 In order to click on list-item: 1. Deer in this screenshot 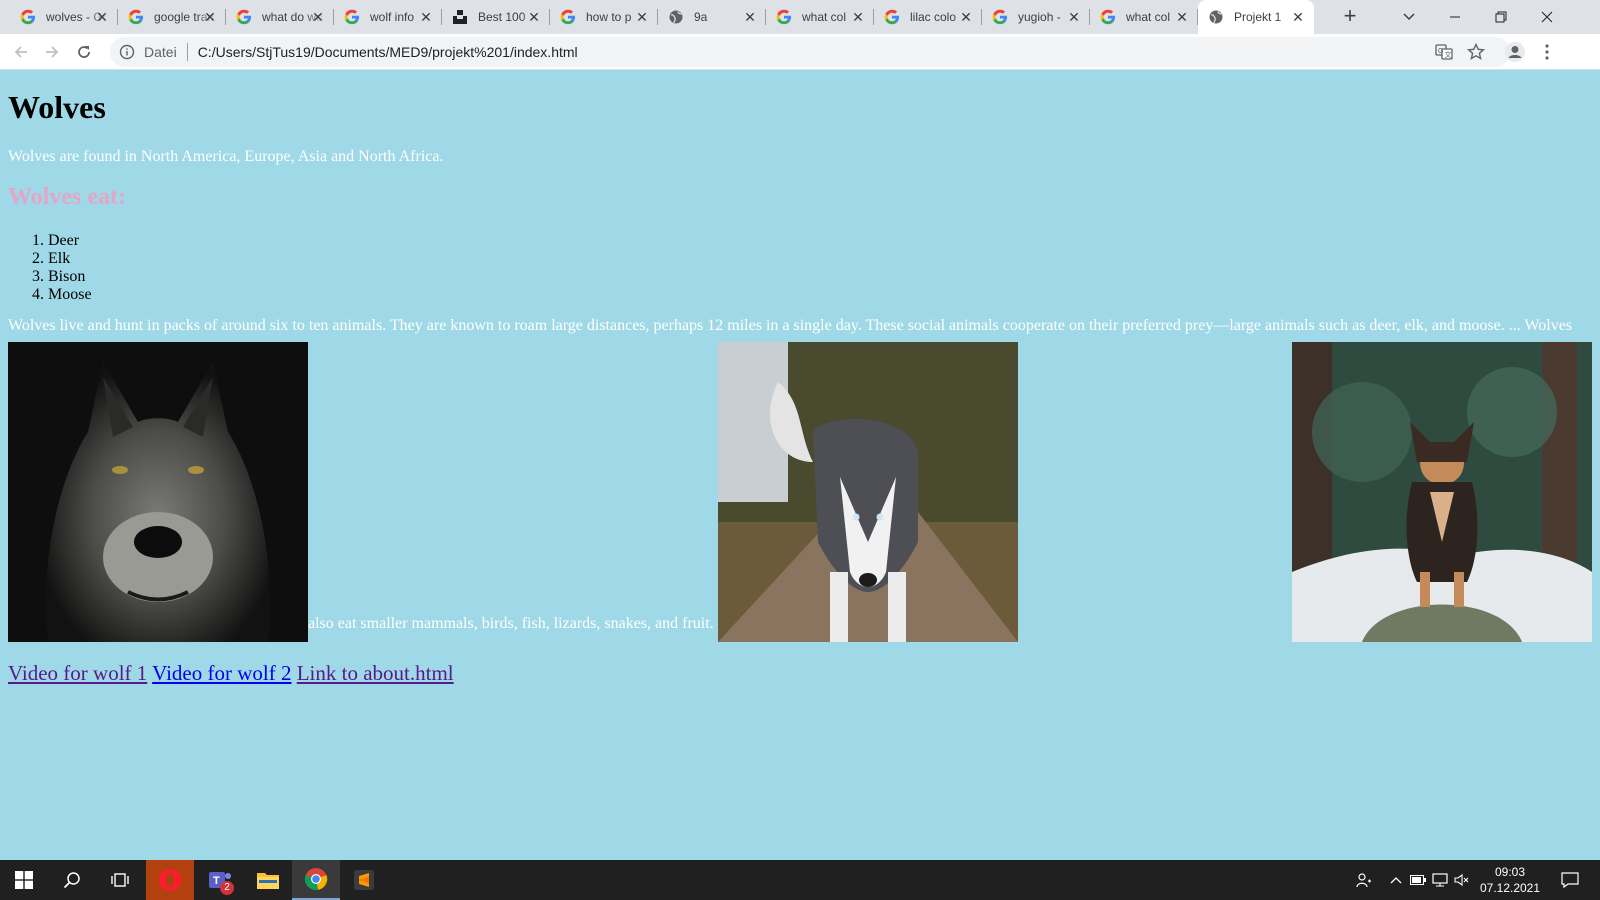, I will do `click(56, 240)`.